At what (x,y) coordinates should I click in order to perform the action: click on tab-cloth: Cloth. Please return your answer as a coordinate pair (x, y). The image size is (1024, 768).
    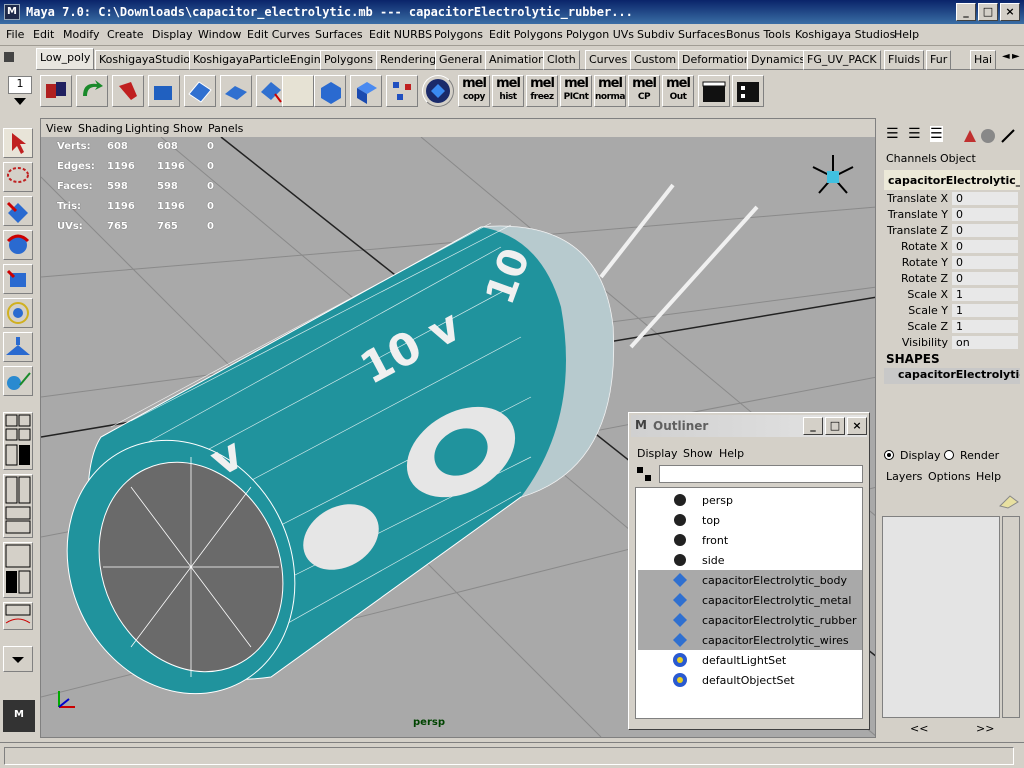
    Looking at the image, I should click on (561, 60).